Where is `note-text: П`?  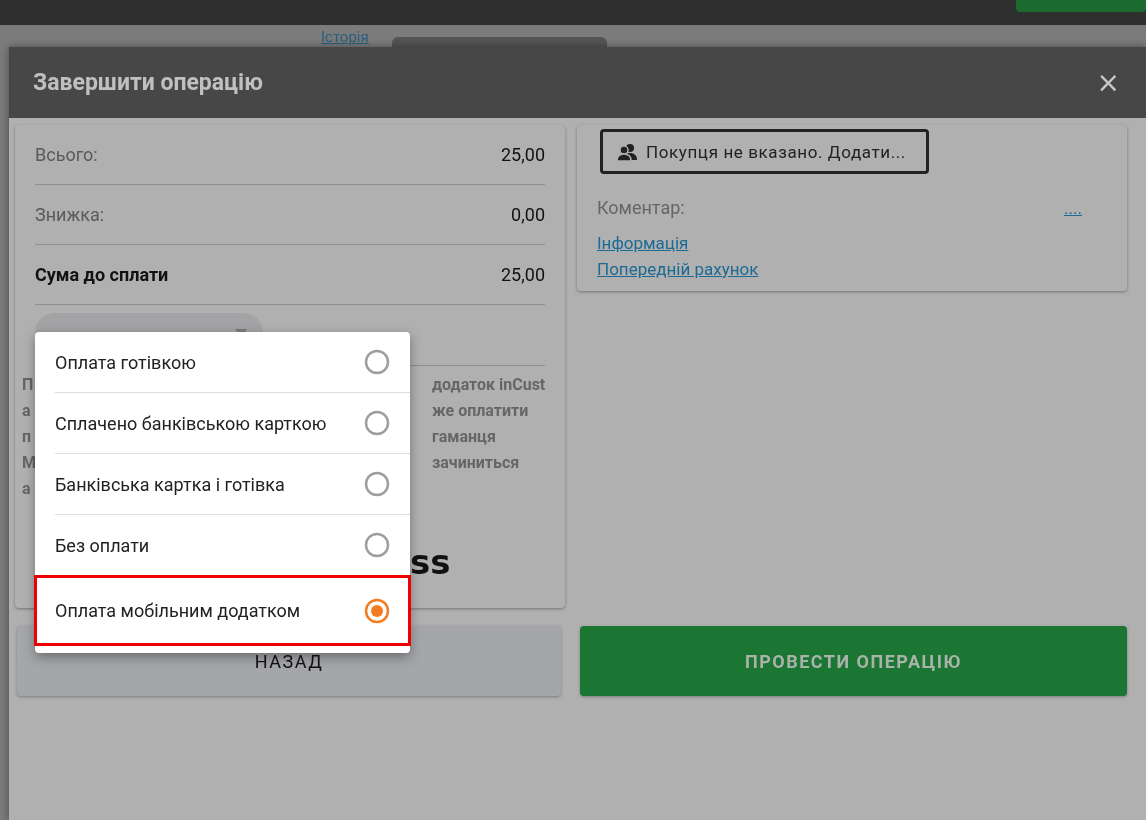 note-text: П is located at coordinates (28, 385).